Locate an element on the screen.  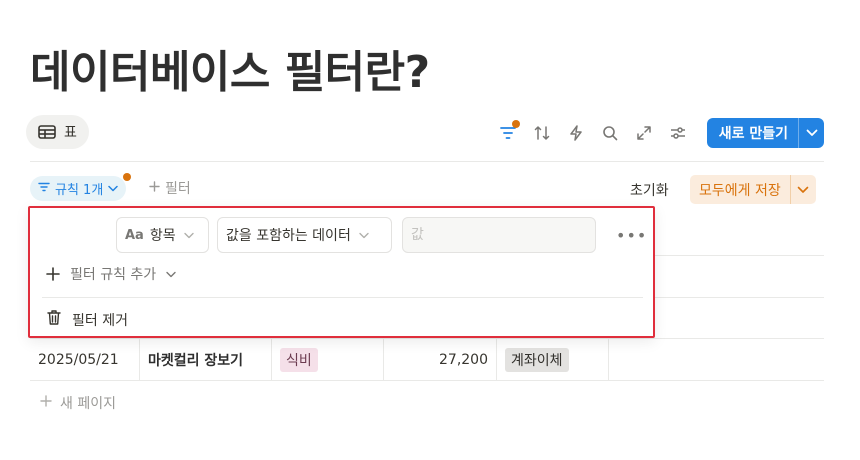
add-filter-label: 필터 is located at coordinates (178, 189).